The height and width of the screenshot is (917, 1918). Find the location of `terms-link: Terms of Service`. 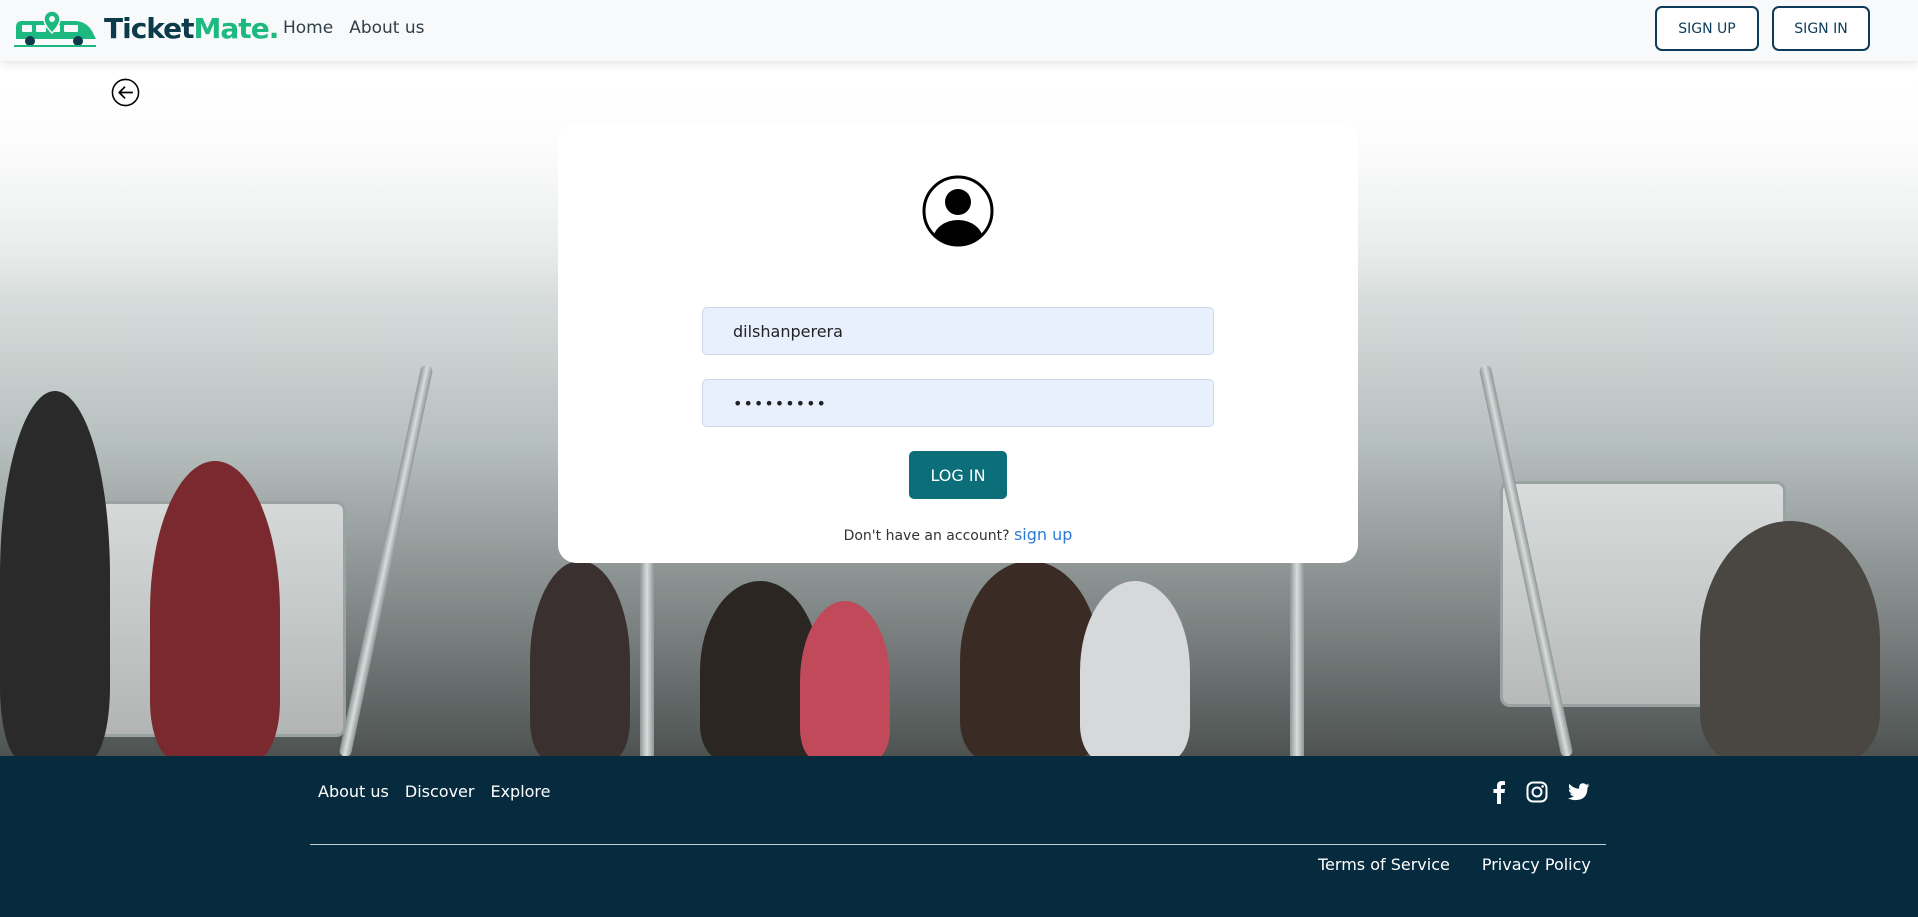

terms-link: Terms of Service is located at coordinates (1384, 864).